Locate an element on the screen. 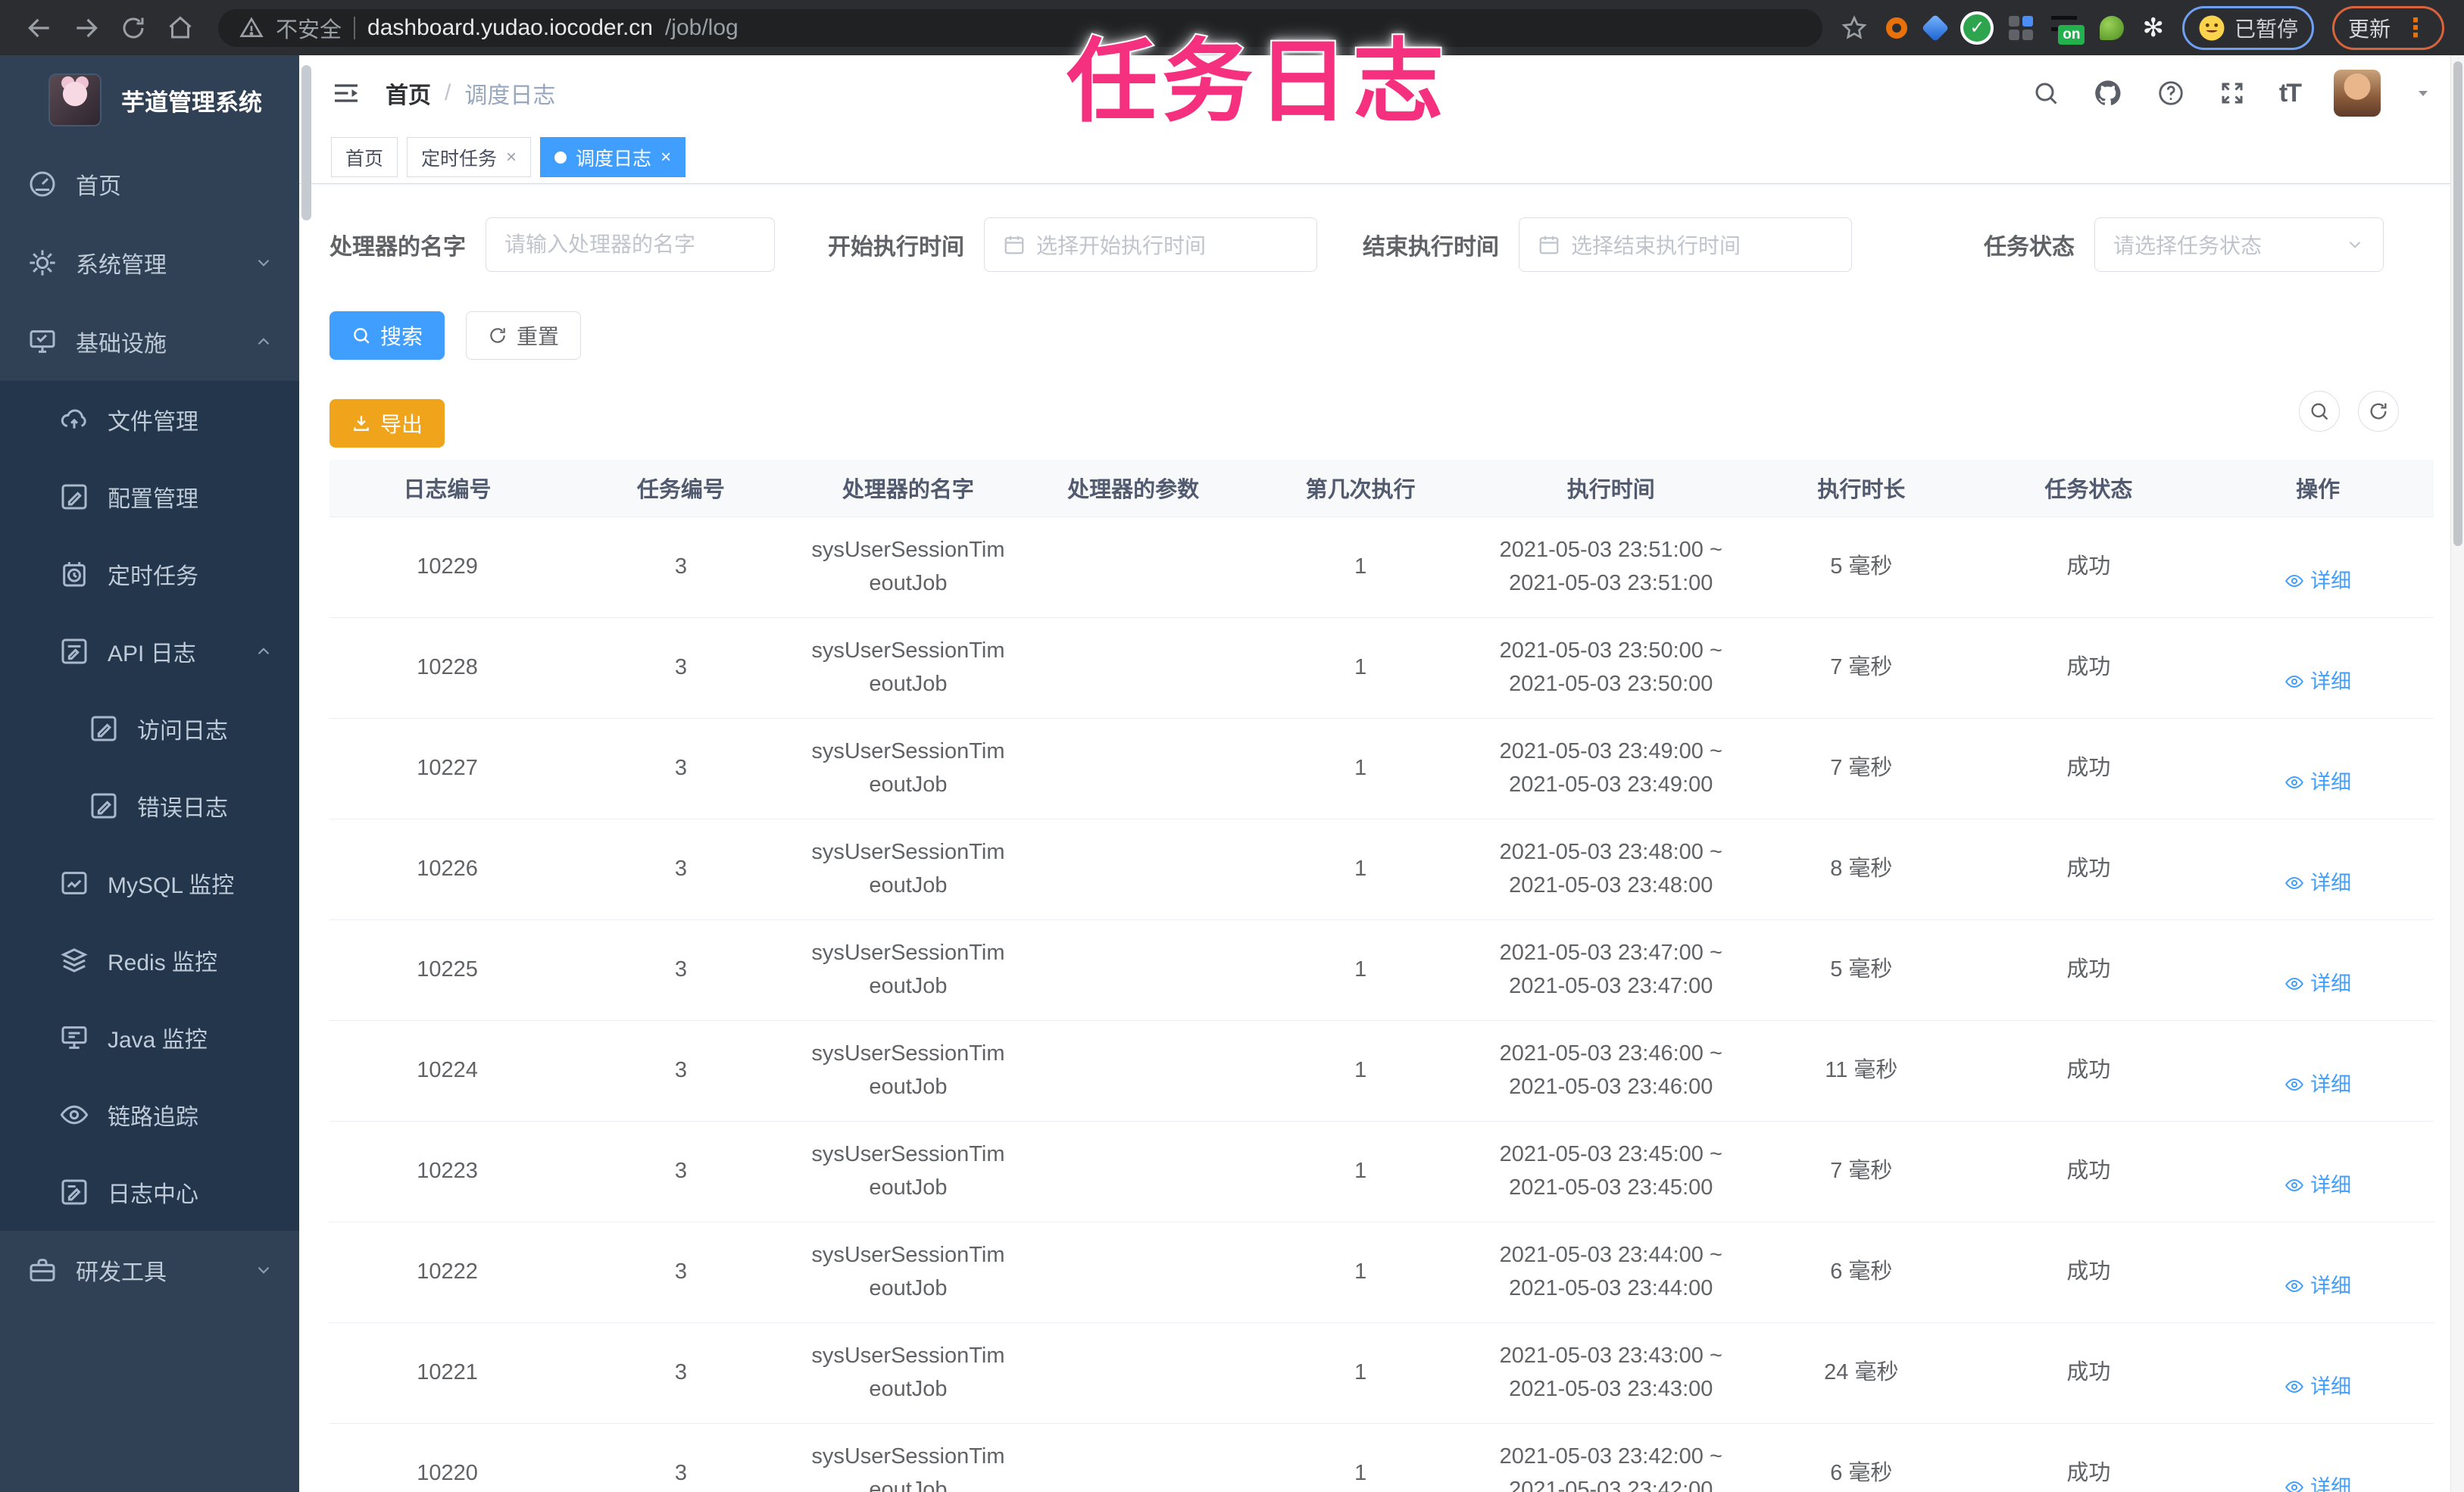 The height and width of the screenshot is (1492, 2464). sidebar-item-label: Java 监控 is located at coordinates (158, 1040).